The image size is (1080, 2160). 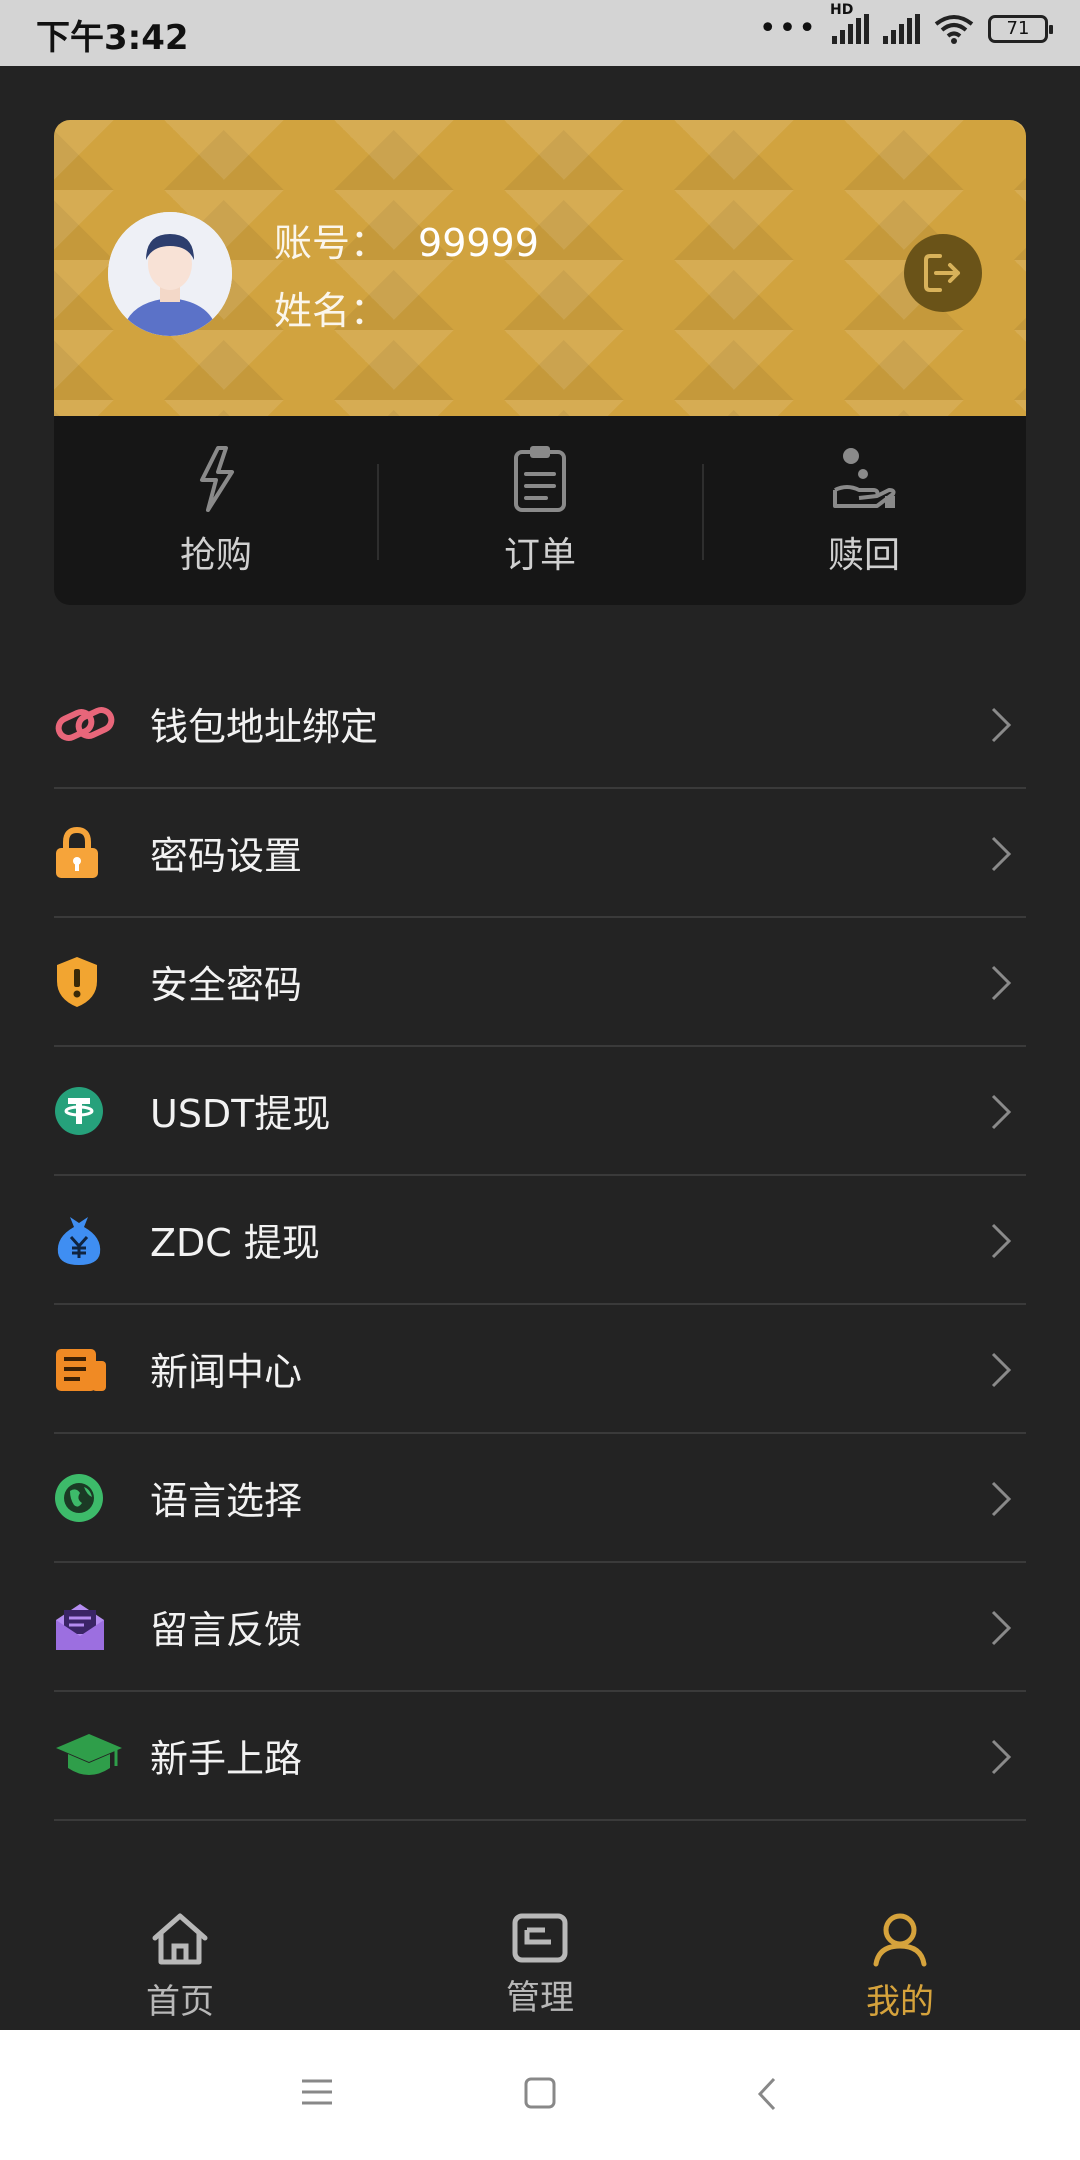 What do you see at coordinates (77, 852) in the screenshot?
I see `lock-icon` at bounding box center [77, 852].